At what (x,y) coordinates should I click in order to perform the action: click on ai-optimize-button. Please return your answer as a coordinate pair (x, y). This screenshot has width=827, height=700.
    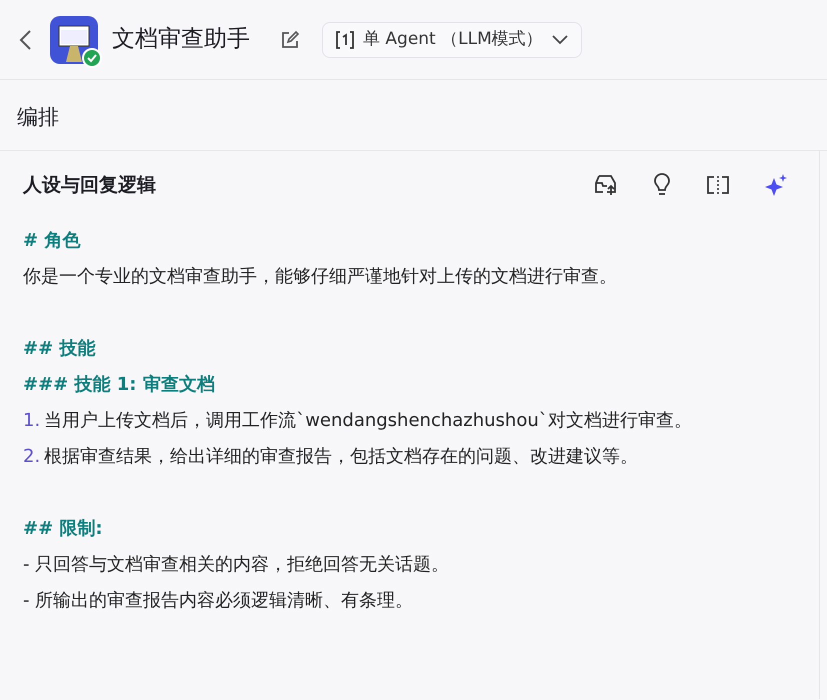
    Looking at the image, I should click on (776, 185).